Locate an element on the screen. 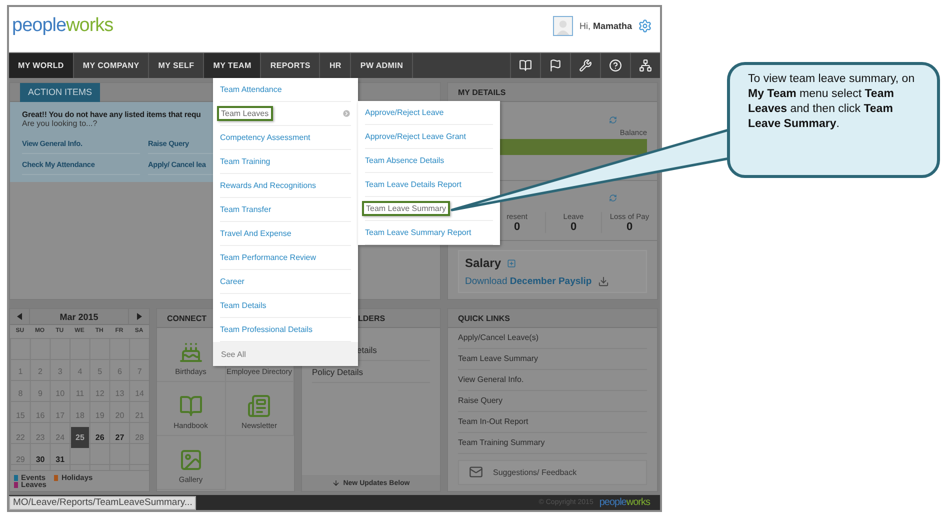 The height and width of the screenshot is (517, 951). download-icon is located at coordinates (603, 281).